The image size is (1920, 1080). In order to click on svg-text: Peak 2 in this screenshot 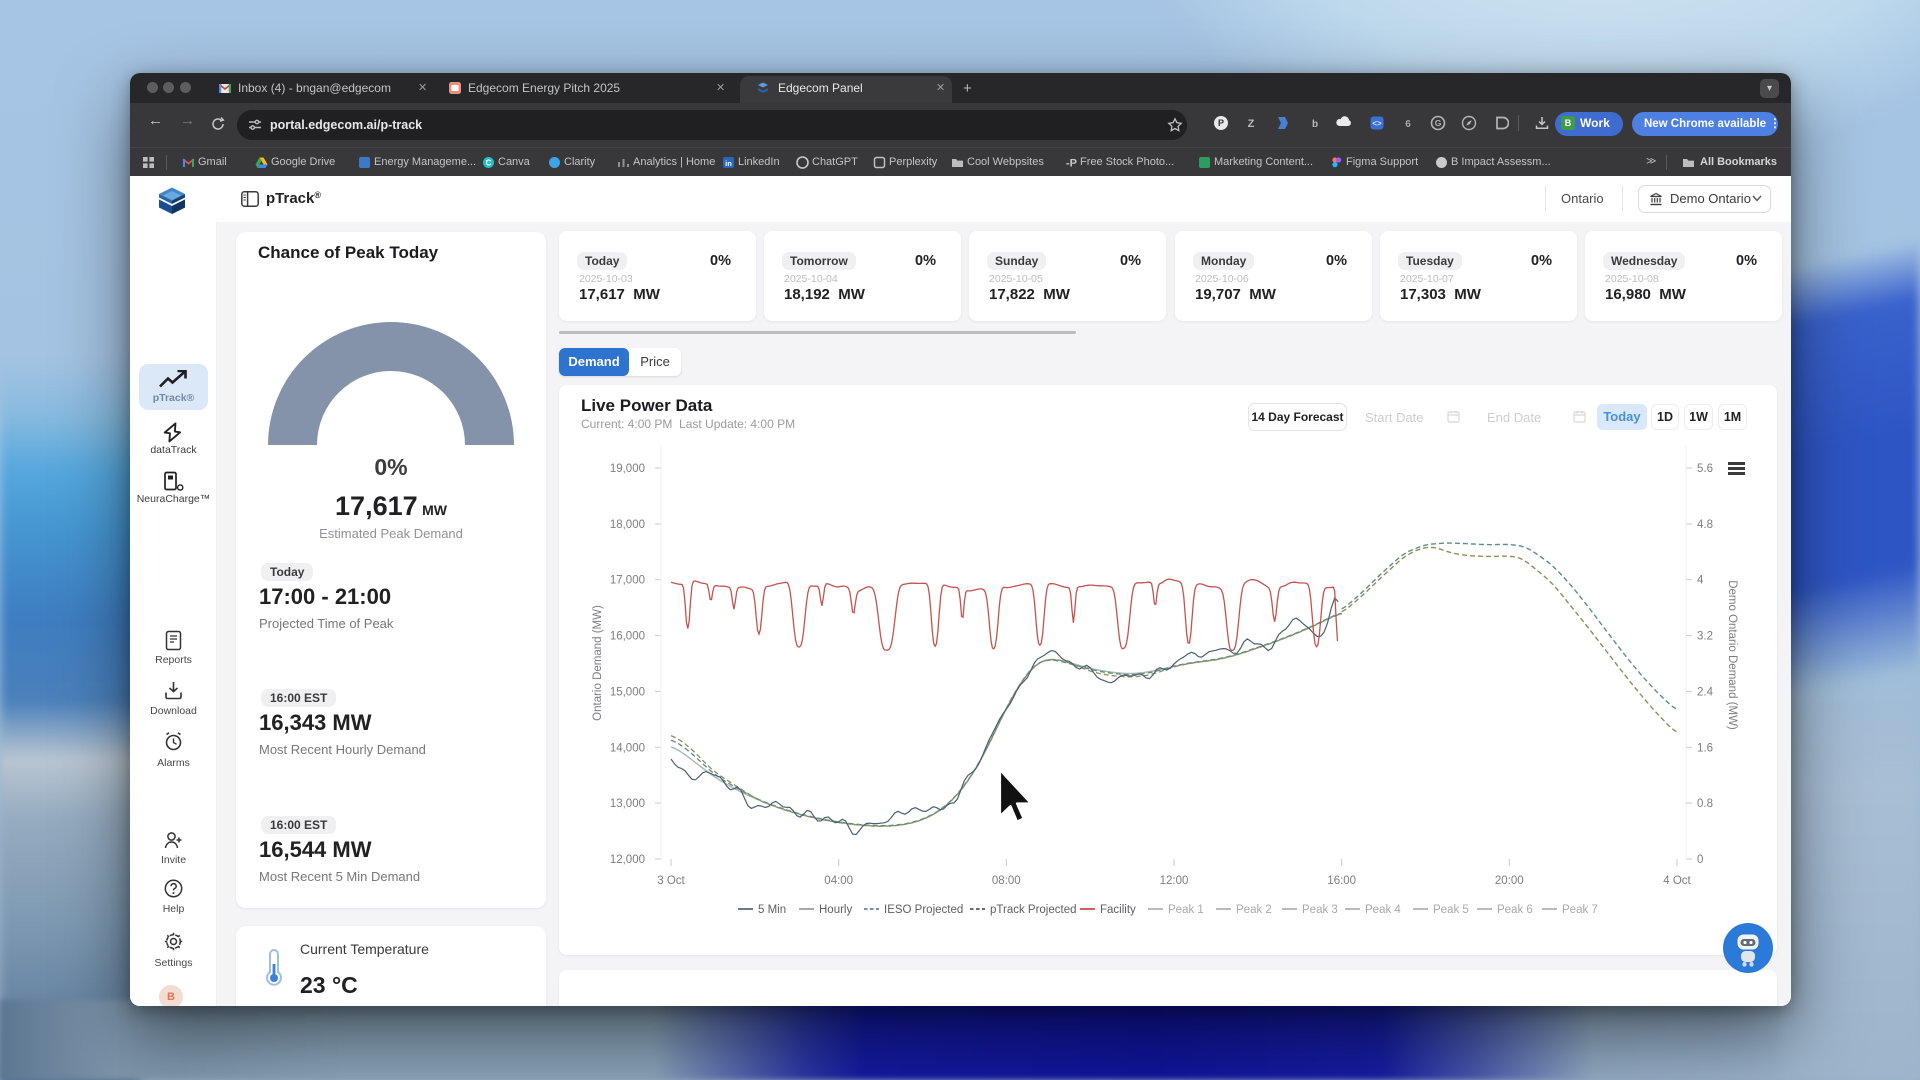, I will do `click(1254, 910)`.